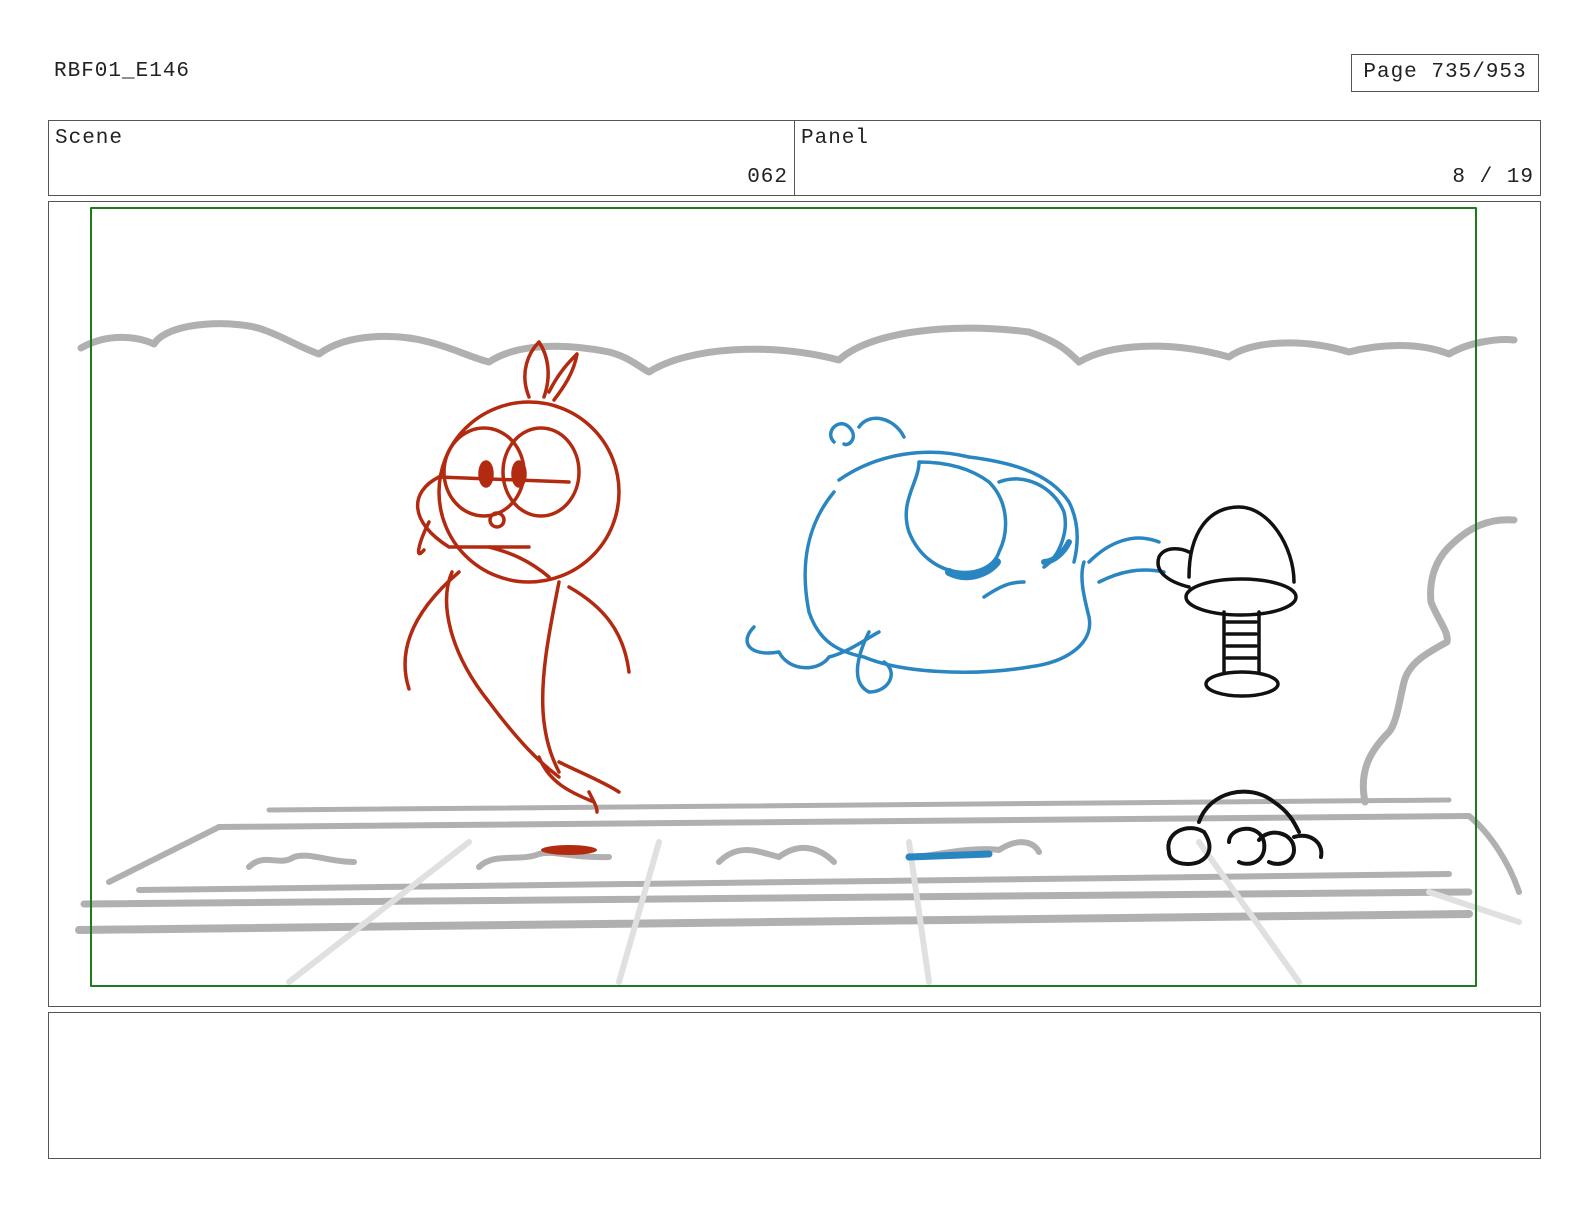  I want to click on panel-label: Panel, so click(835, 138).